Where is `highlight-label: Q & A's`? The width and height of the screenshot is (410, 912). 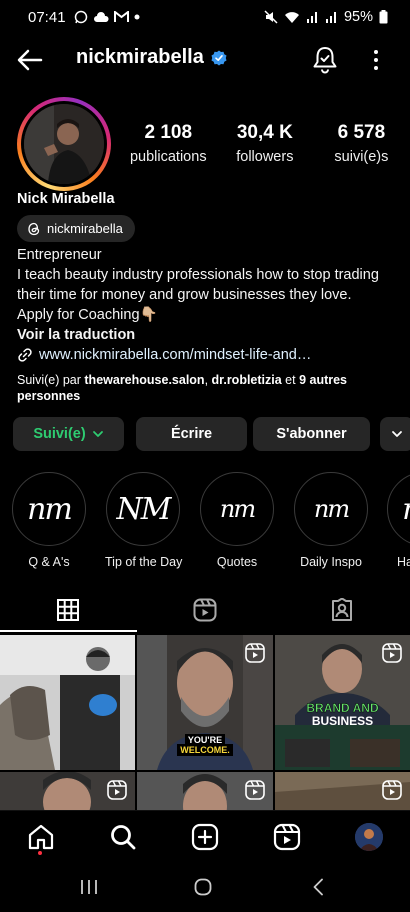
highlight-label: Q & A's is located at coordinates (49, 562).